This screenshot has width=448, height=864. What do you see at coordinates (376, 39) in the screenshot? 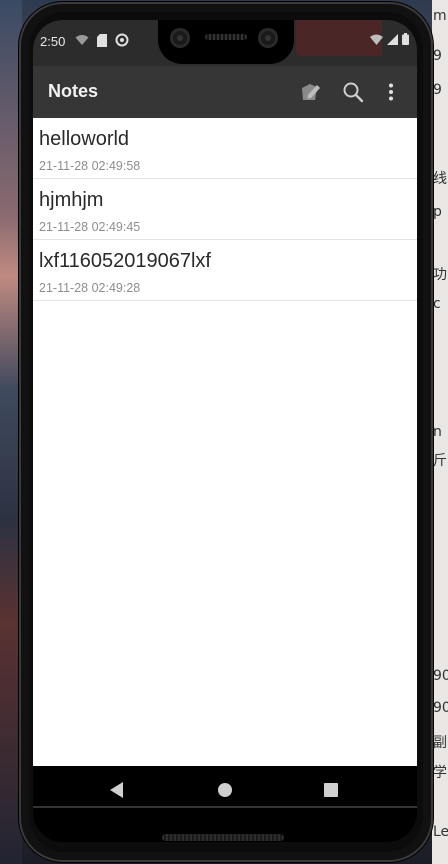
I see `wifi-icon` at bounding box center [376, 39].